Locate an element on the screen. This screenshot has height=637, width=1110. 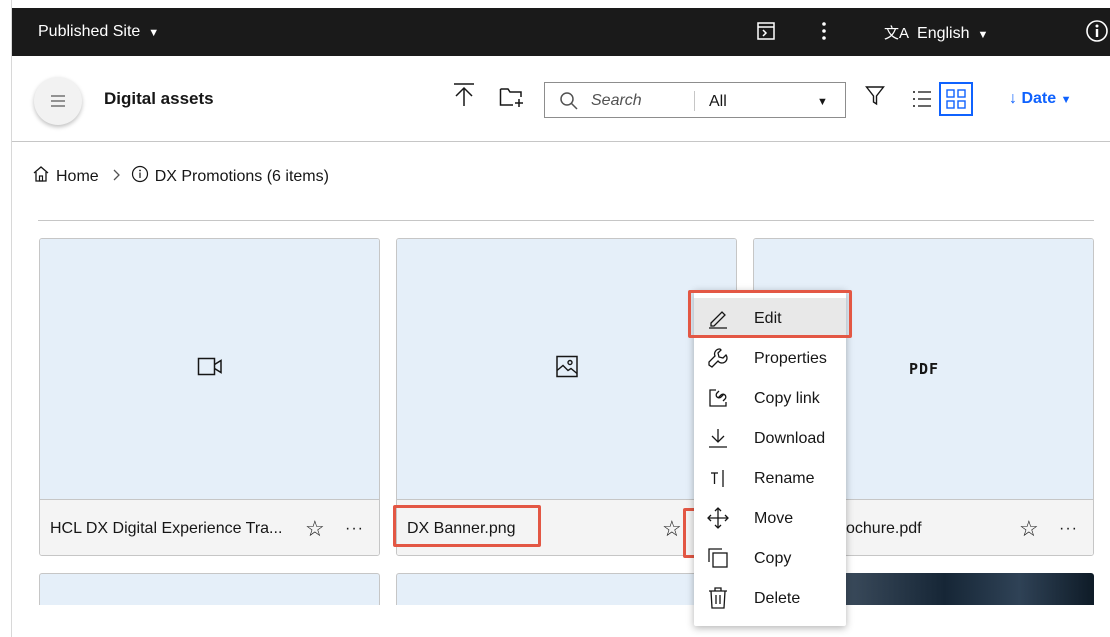
add-folder-icon is located at coordinates (512, 99).